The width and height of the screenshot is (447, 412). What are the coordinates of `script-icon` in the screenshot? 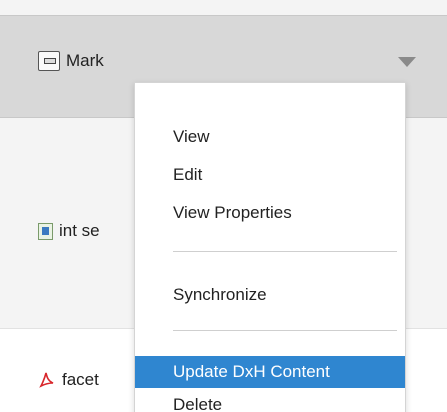 It's located at (49, 61).